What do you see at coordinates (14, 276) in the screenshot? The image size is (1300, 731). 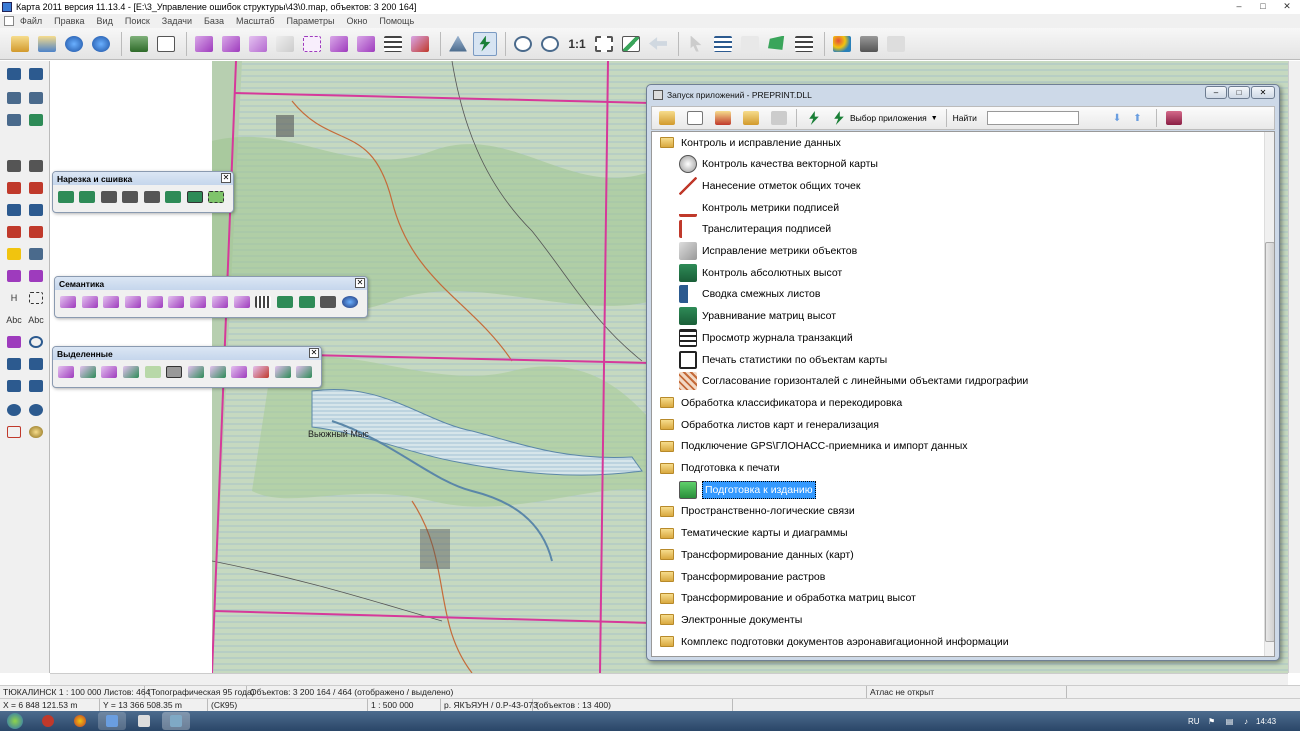 I see `label-tool-icon` at bounding box center [14, 276].